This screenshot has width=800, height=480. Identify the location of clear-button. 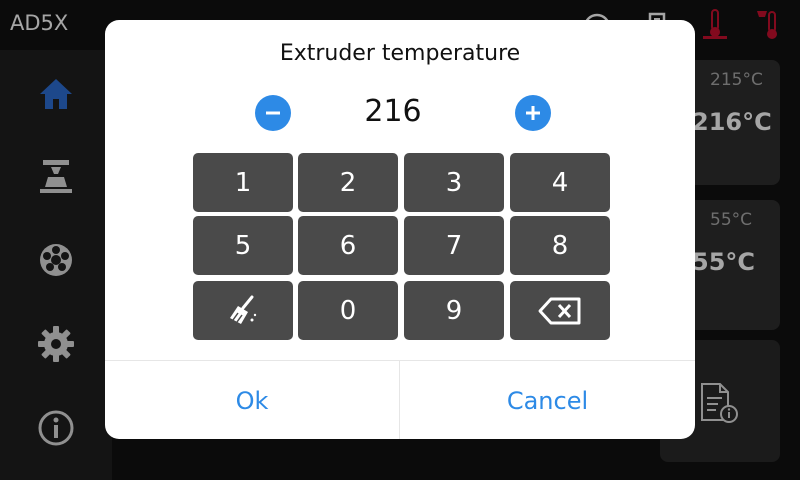
(243, 310).